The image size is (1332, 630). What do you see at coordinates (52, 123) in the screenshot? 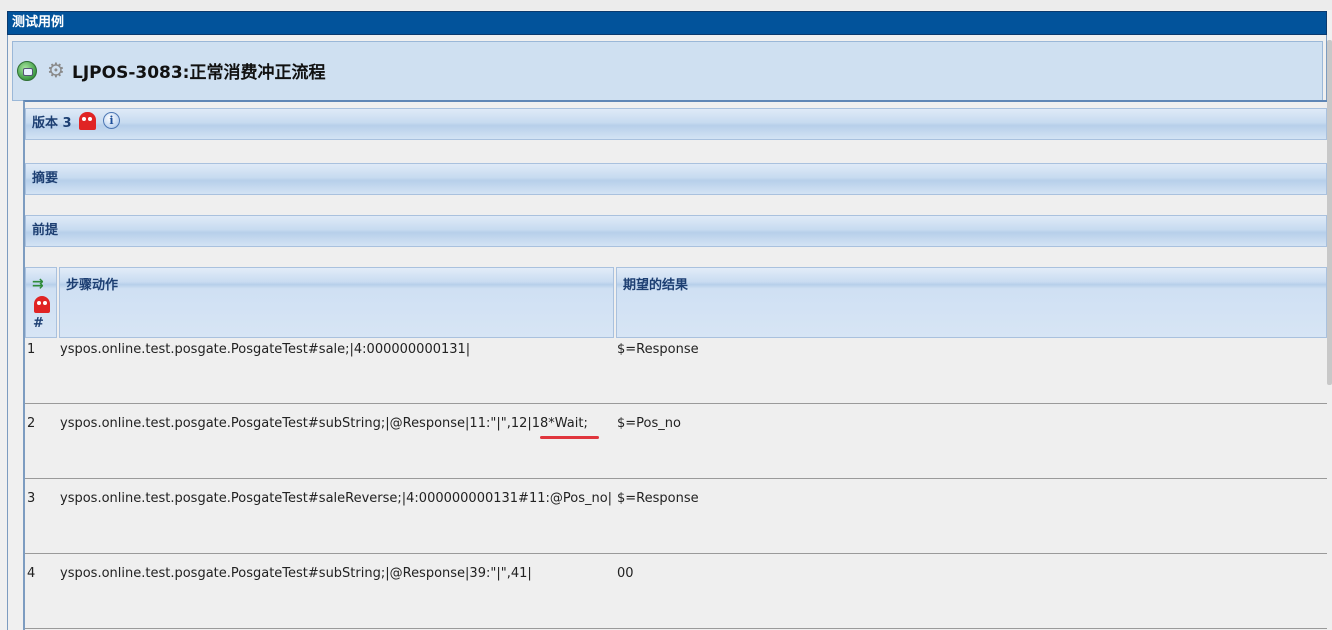
I see `version-label: 版本 3` at bounding box center [52, 123].